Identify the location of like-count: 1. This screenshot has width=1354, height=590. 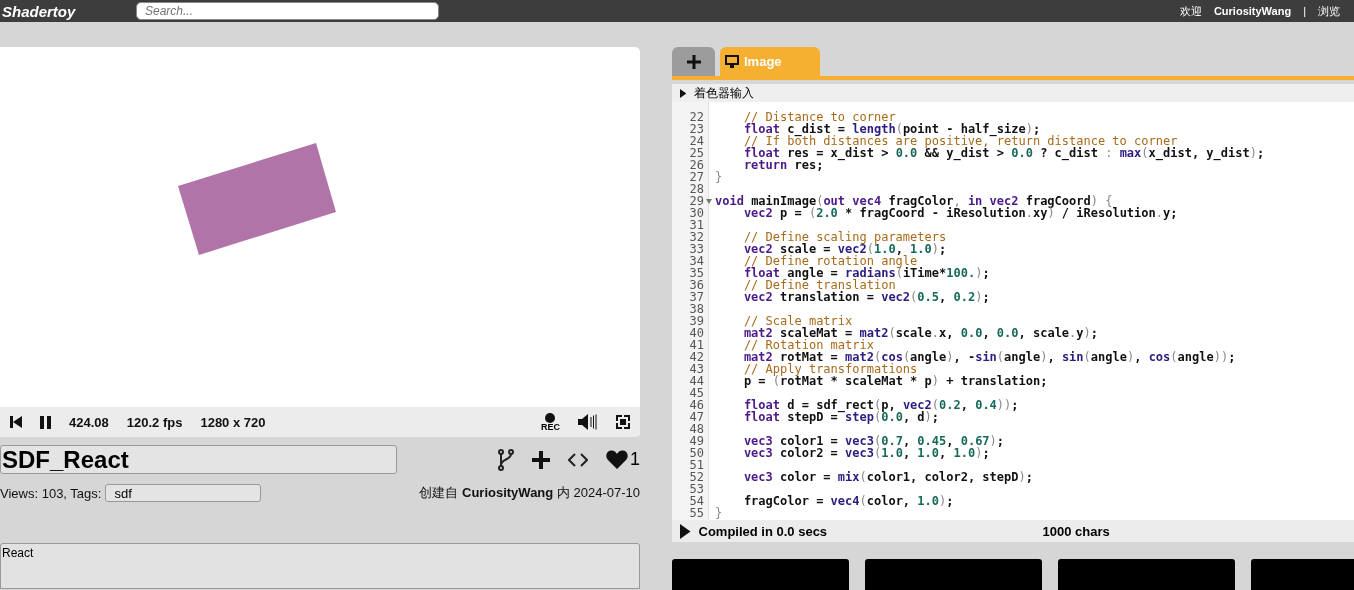
(635, 459).